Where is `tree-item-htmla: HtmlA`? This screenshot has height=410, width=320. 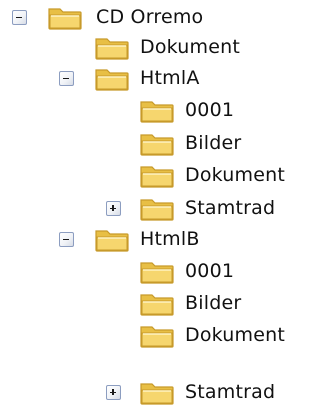
tree-item-htmla: HtmlA is located at coordinates (152, 78).